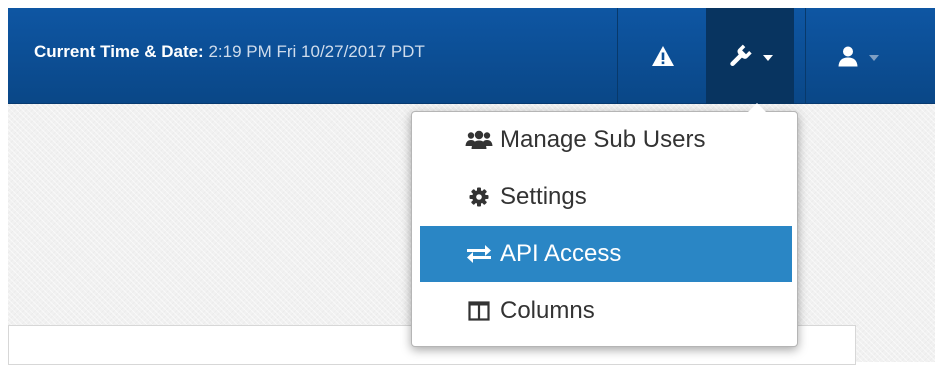  I want to click on tools-menu-button, so click(750, 56).